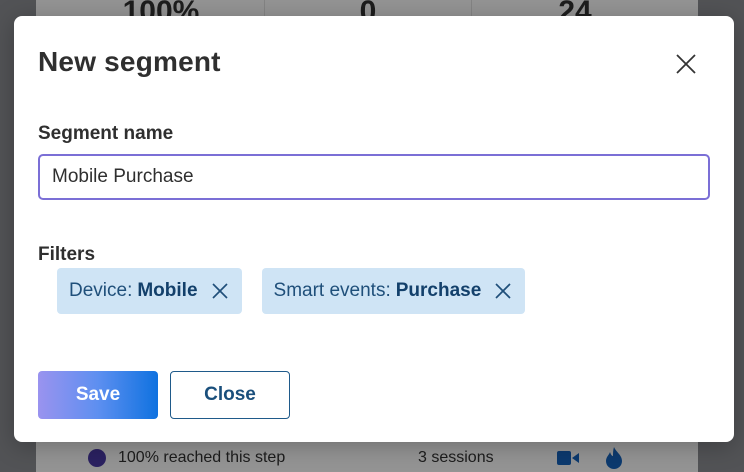 The image size is (744, 472). Describe the element at coordinates (230, 395) in the screenshot. I see `close-button: Close` at that location.